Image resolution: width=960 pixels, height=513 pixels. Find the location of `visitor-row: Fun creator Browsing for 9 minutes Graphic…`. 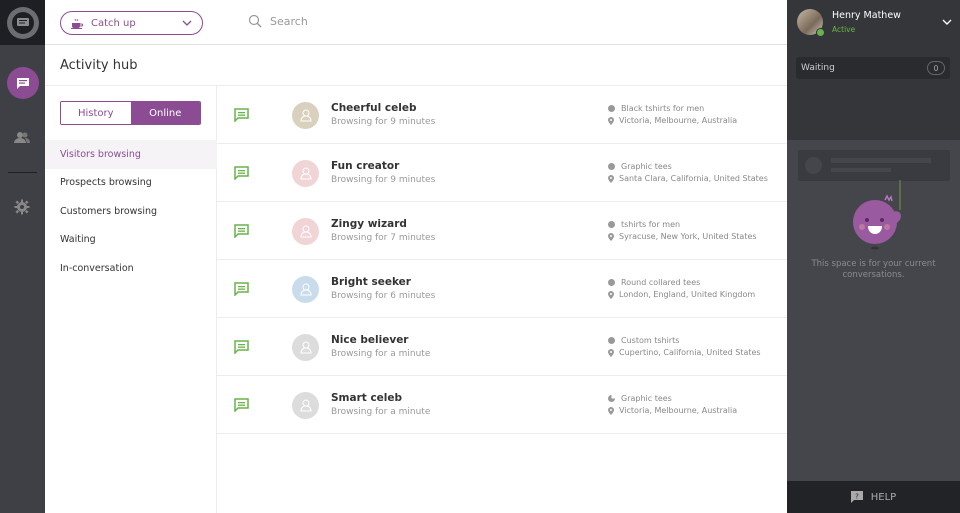

visitor-row: Fun creator Browsing for 9 minutes Graphic… is located at coordinates (502, 173).